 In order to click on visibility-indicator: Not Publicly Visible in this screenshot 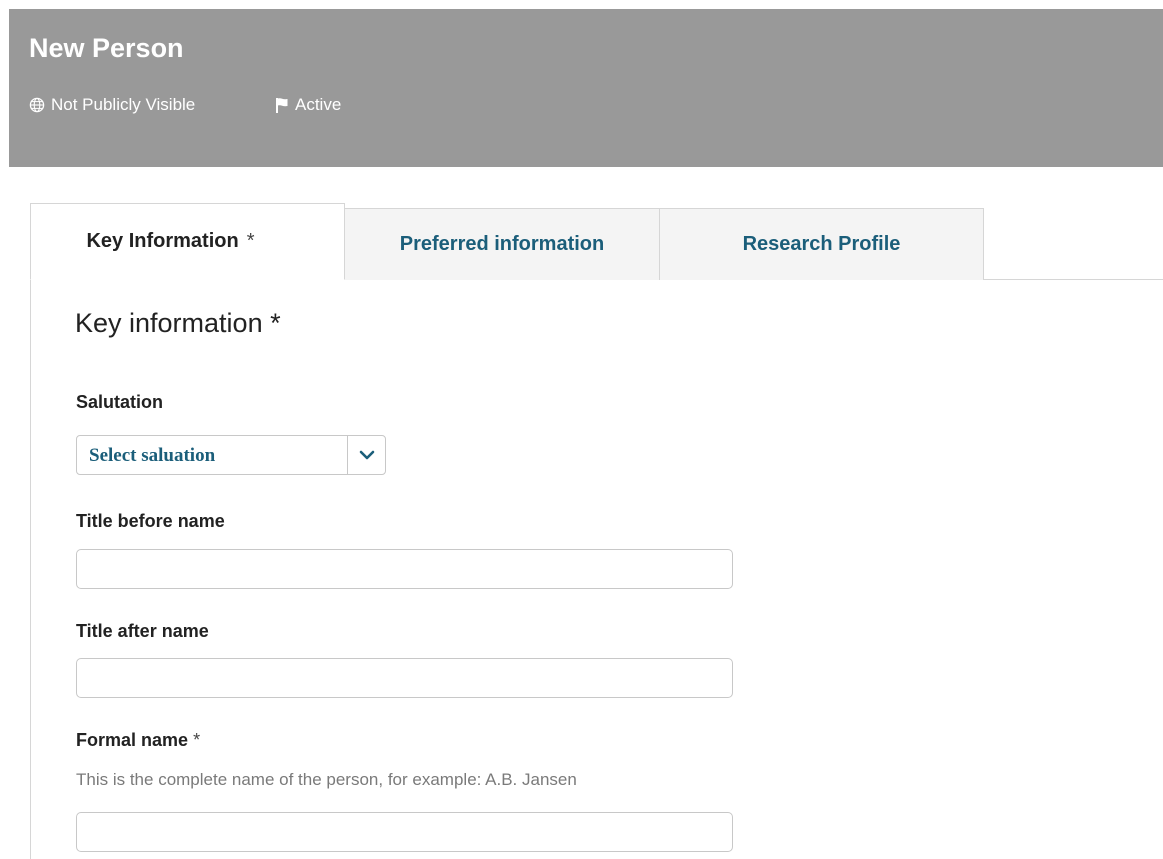, I will do `click(112, 105)`.